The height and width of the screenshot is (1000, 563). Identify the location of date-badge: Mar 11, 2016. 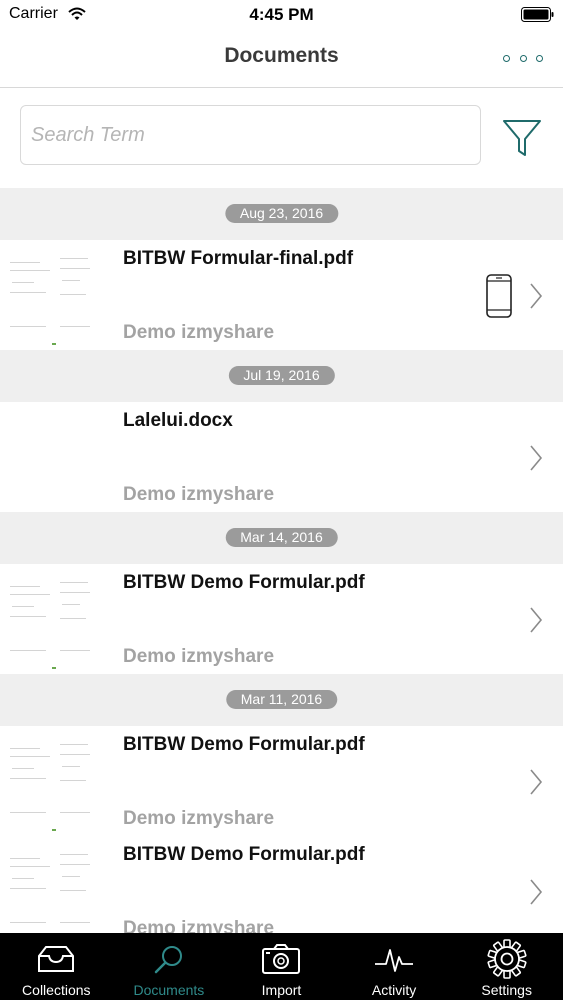
(281, 699).